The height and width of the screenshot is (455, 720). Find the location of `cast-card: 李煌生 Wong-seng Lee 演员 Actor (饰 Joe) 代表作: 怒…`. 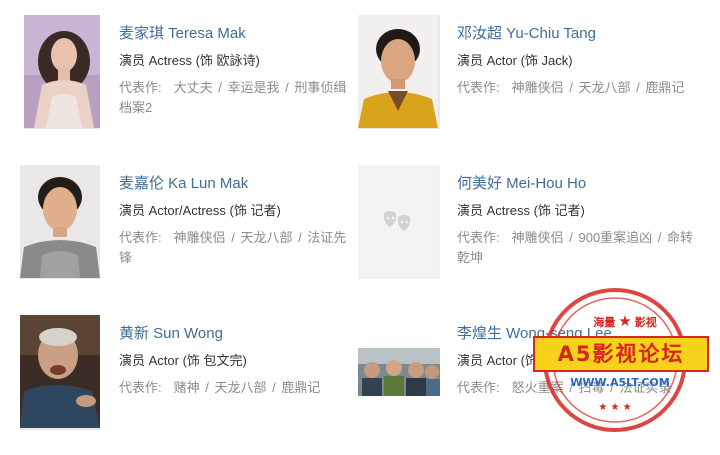

cast-card: 李煌生 Wong-seng Lee 演员 Actor (饰 Joe) 代表作: 怒… is located at coordinates (528, 385).